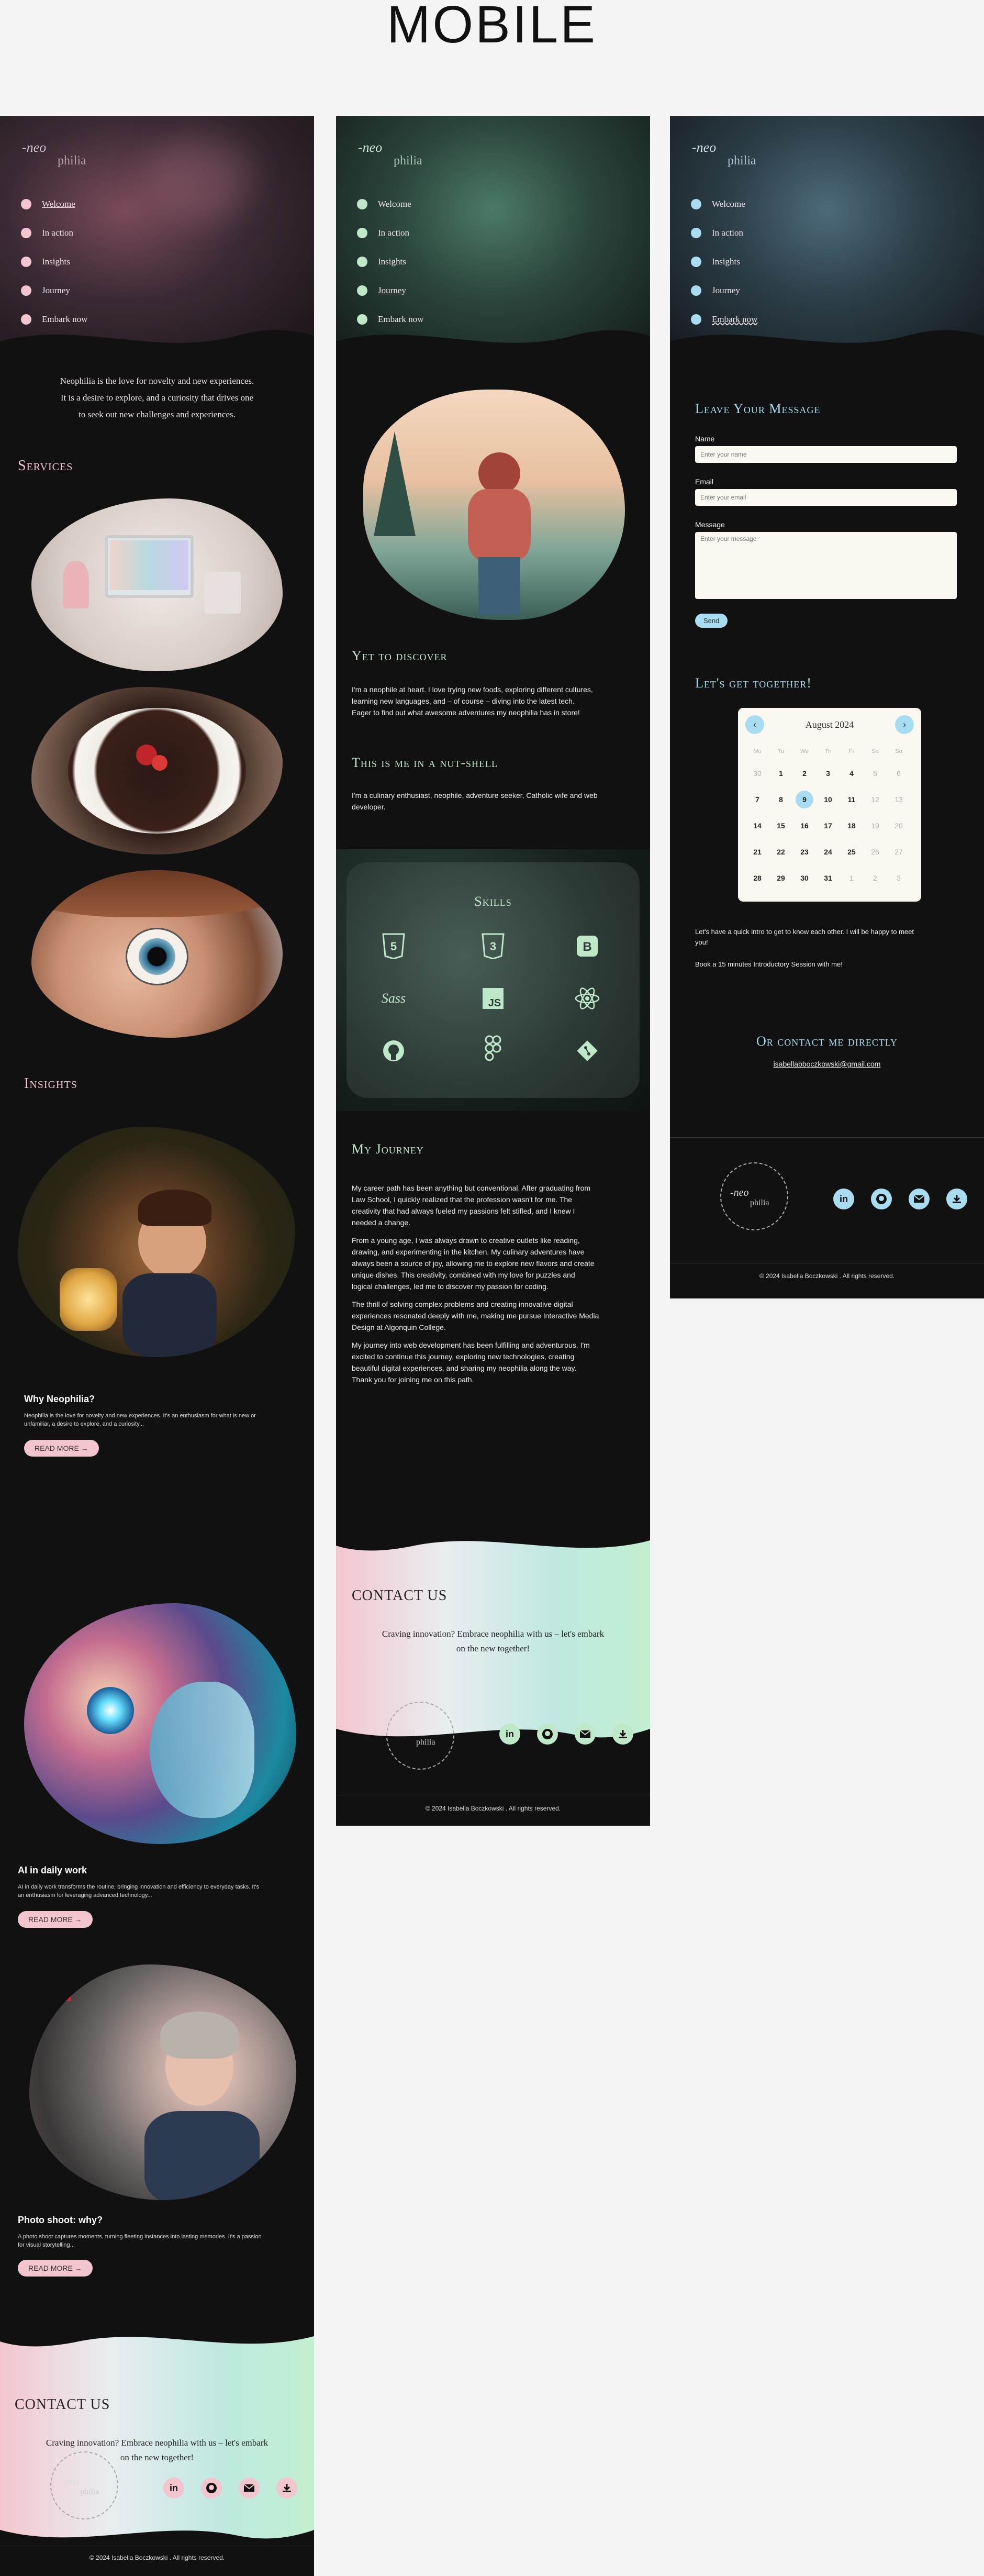 This screenshot has width=984, height=2576. I want to click on calendar-next-button: ›, so click(904, 724).